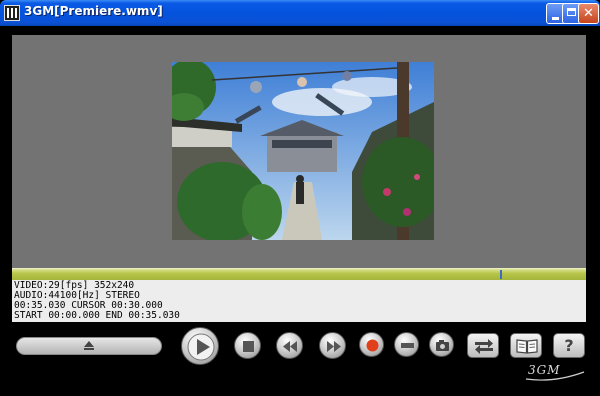 This screenshot has height=396, width=600. I want to click on fast-forward-button, so click(332, 345).